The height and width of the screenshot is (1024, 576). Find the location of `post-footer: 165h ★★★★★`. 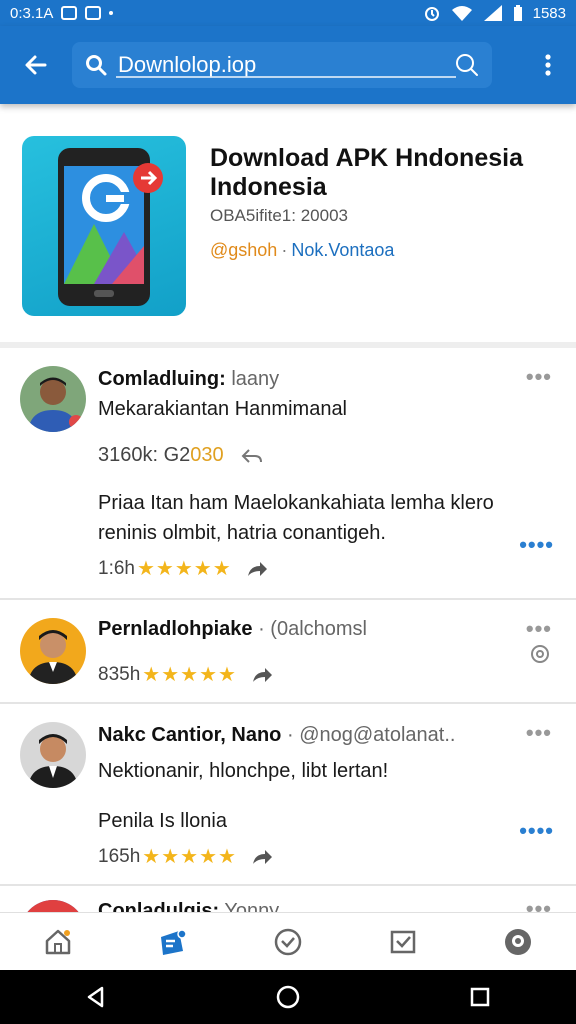

post-footer: 165h ★★★★★ is located at coordinates (185, 856).